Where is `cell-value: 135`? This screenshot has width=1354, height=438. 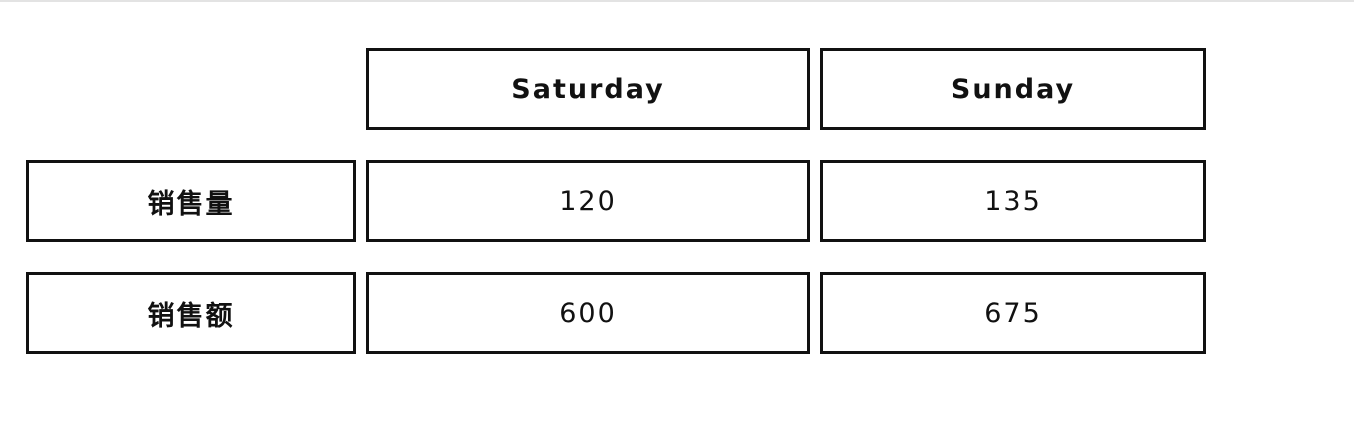 cell-value: 135 is located at coordinates (1013, 201).